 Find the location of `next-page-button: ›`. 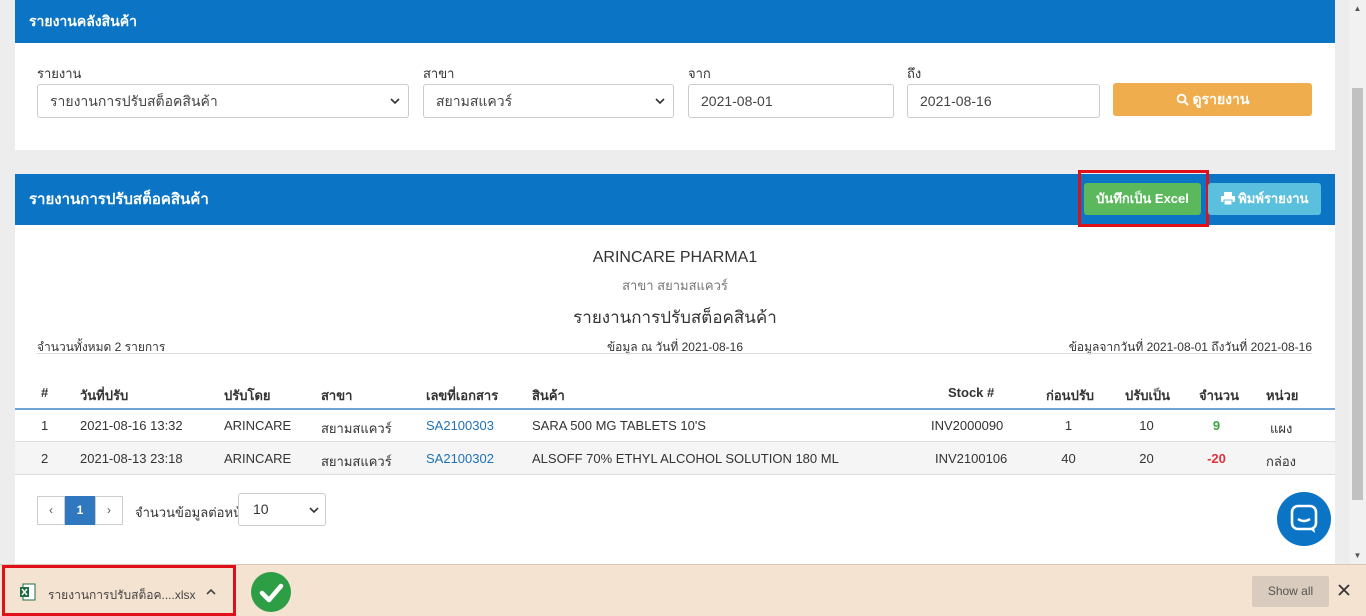

next-page-button: › is located at coordinates (109, 510).